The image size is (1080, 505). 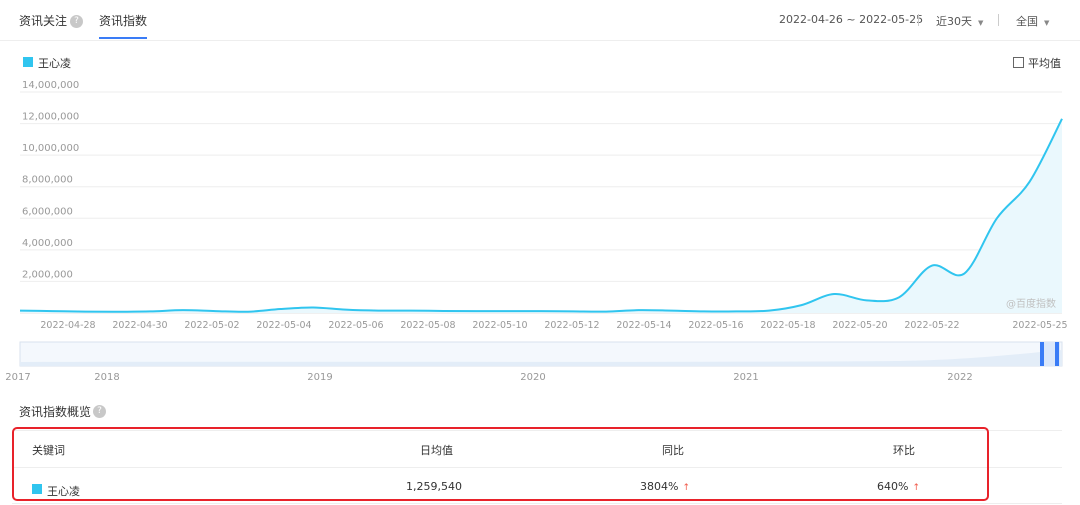 What do you see at coordinates (851, 19) in the screenshot?
I see `date-range: 2022-04-26 ~ 2022-05-25` at bounding box center [851, 19].